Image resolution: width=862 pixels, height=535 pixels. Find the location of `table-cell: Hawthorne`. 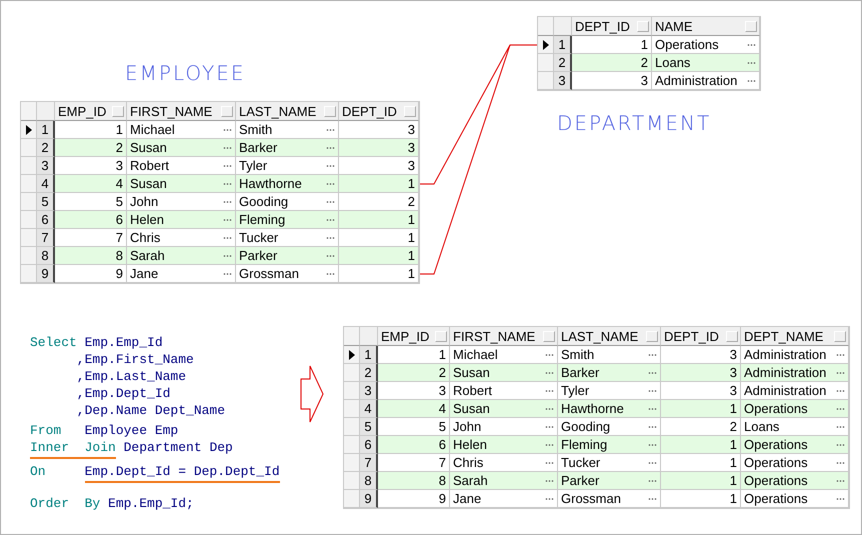

table-cell: Hawthorne is located at coordinates (270, 183).